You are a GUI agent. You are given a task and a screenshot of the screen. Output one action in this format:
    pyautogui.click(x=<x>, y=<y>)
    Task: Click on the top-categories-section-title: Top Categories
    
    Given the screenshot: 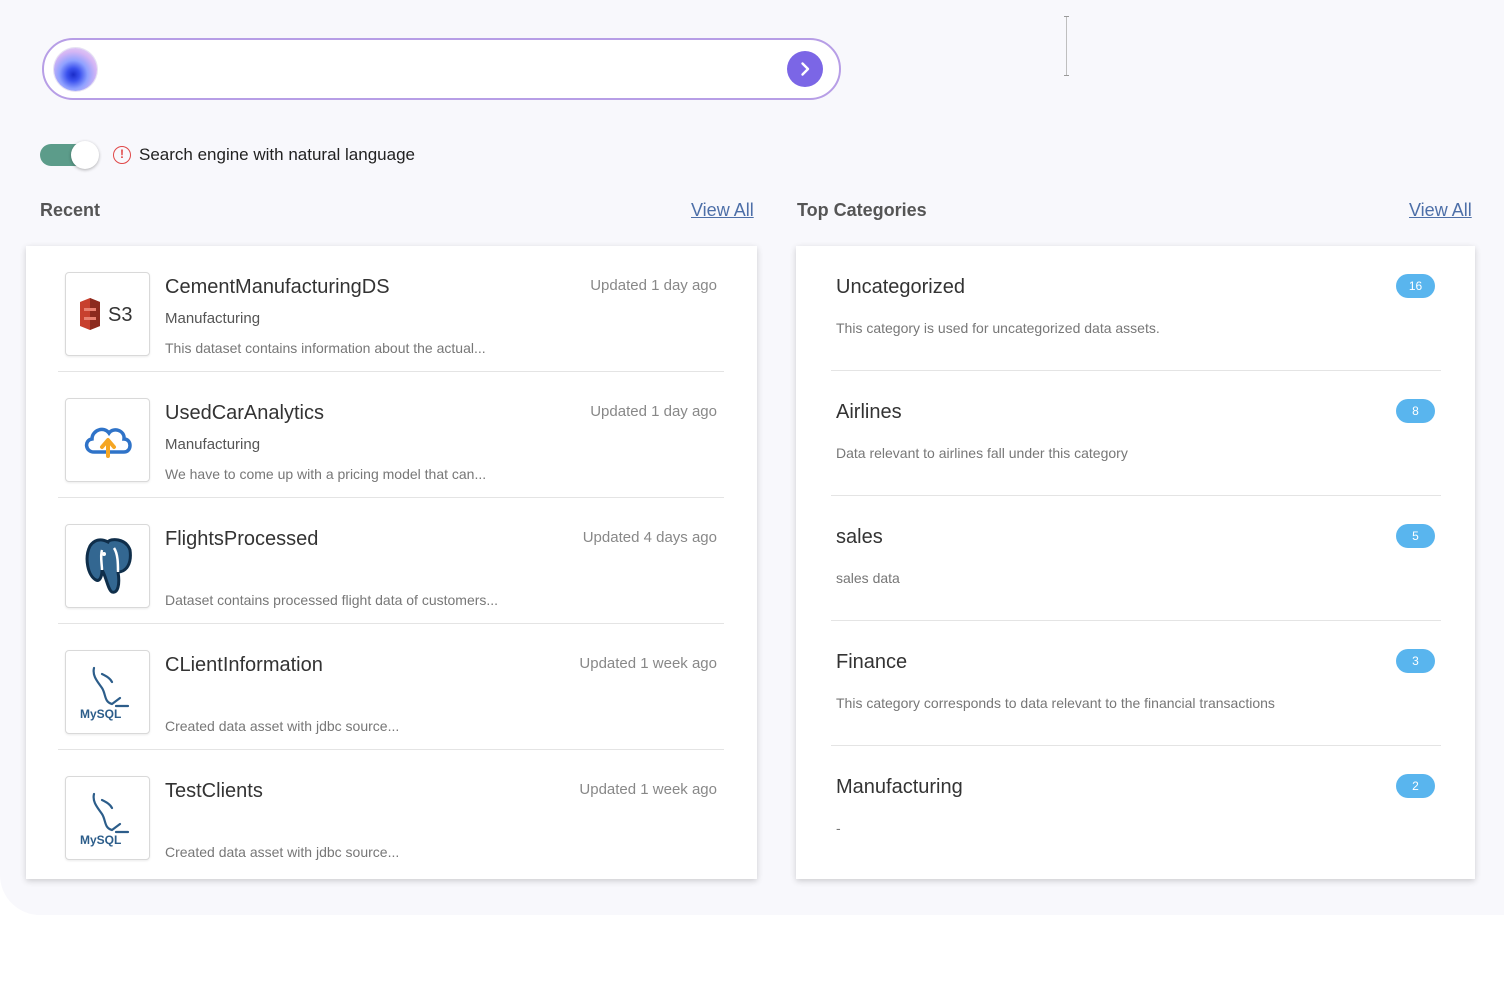 What is the action you would take?
    pyautogui.click(x=862, y=210)
    